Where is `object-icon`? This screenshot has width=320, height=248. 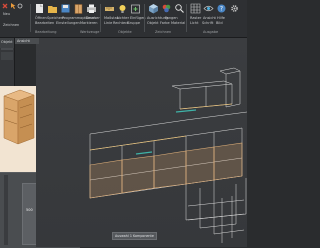
object-icon is located at coordinates (153, 9).